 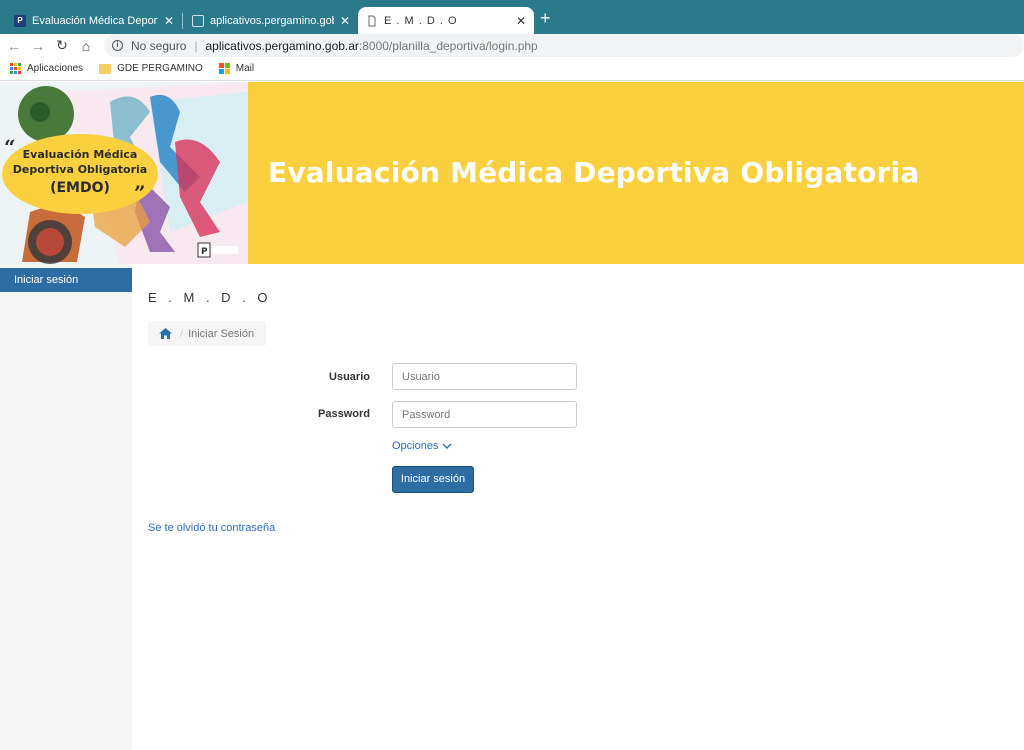 I want to click on pergamino-favicon-icon: P, so click(x=20, y=20).